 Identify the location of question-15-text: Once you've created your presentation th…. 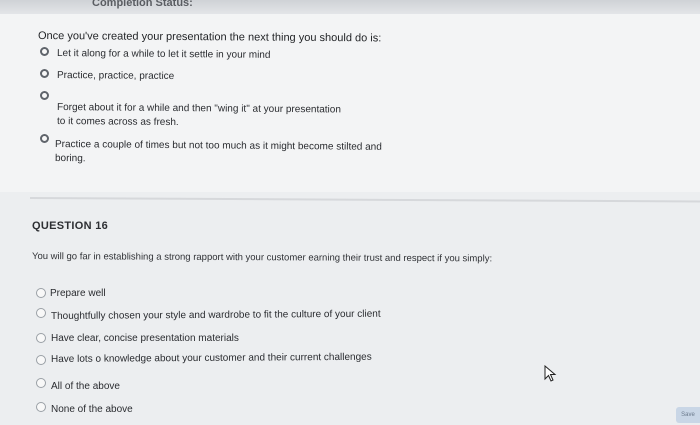
(209, 37).